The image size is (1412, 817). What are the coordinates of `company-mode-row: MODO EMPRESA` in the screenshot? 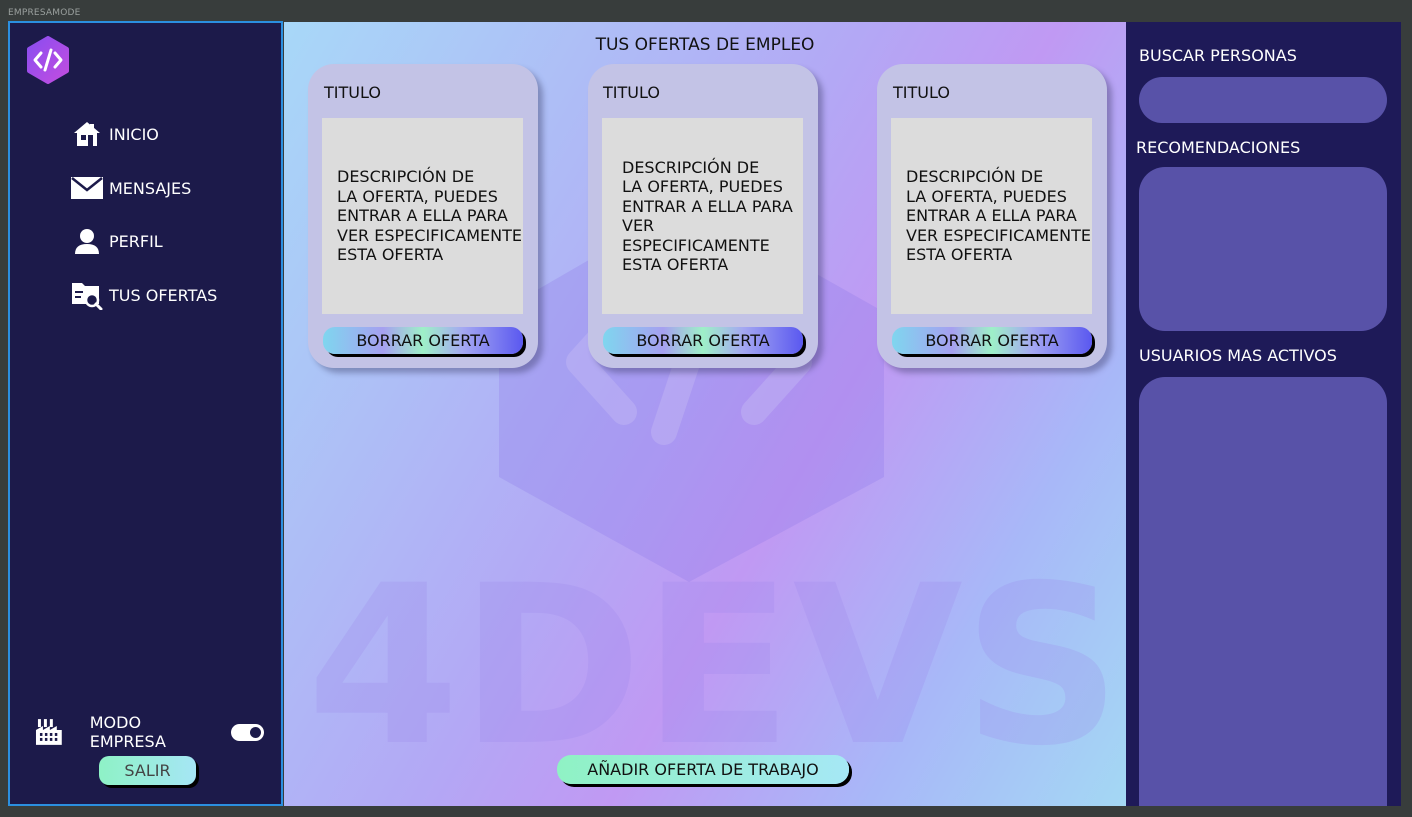 It's located at (149, 732).